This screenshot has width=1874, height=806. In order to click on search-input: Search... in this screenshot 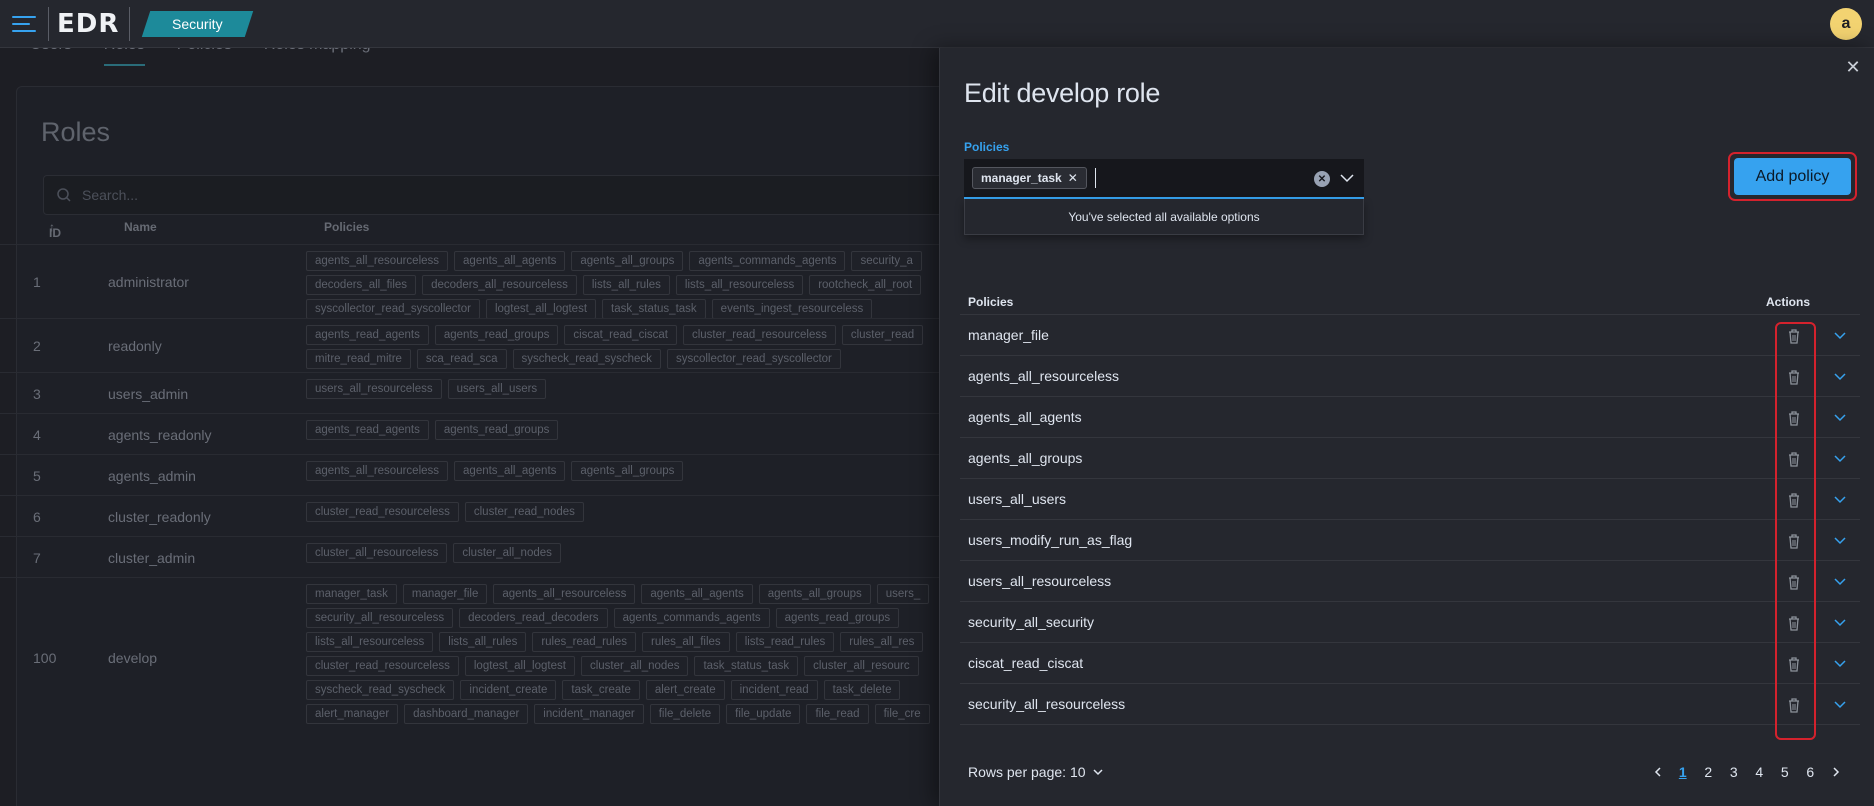, I will do `click(491, 195)`.